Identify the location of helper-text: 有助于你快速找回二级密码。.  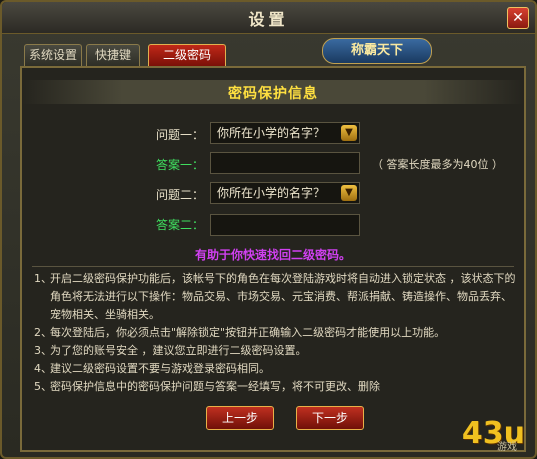
(272, 255).